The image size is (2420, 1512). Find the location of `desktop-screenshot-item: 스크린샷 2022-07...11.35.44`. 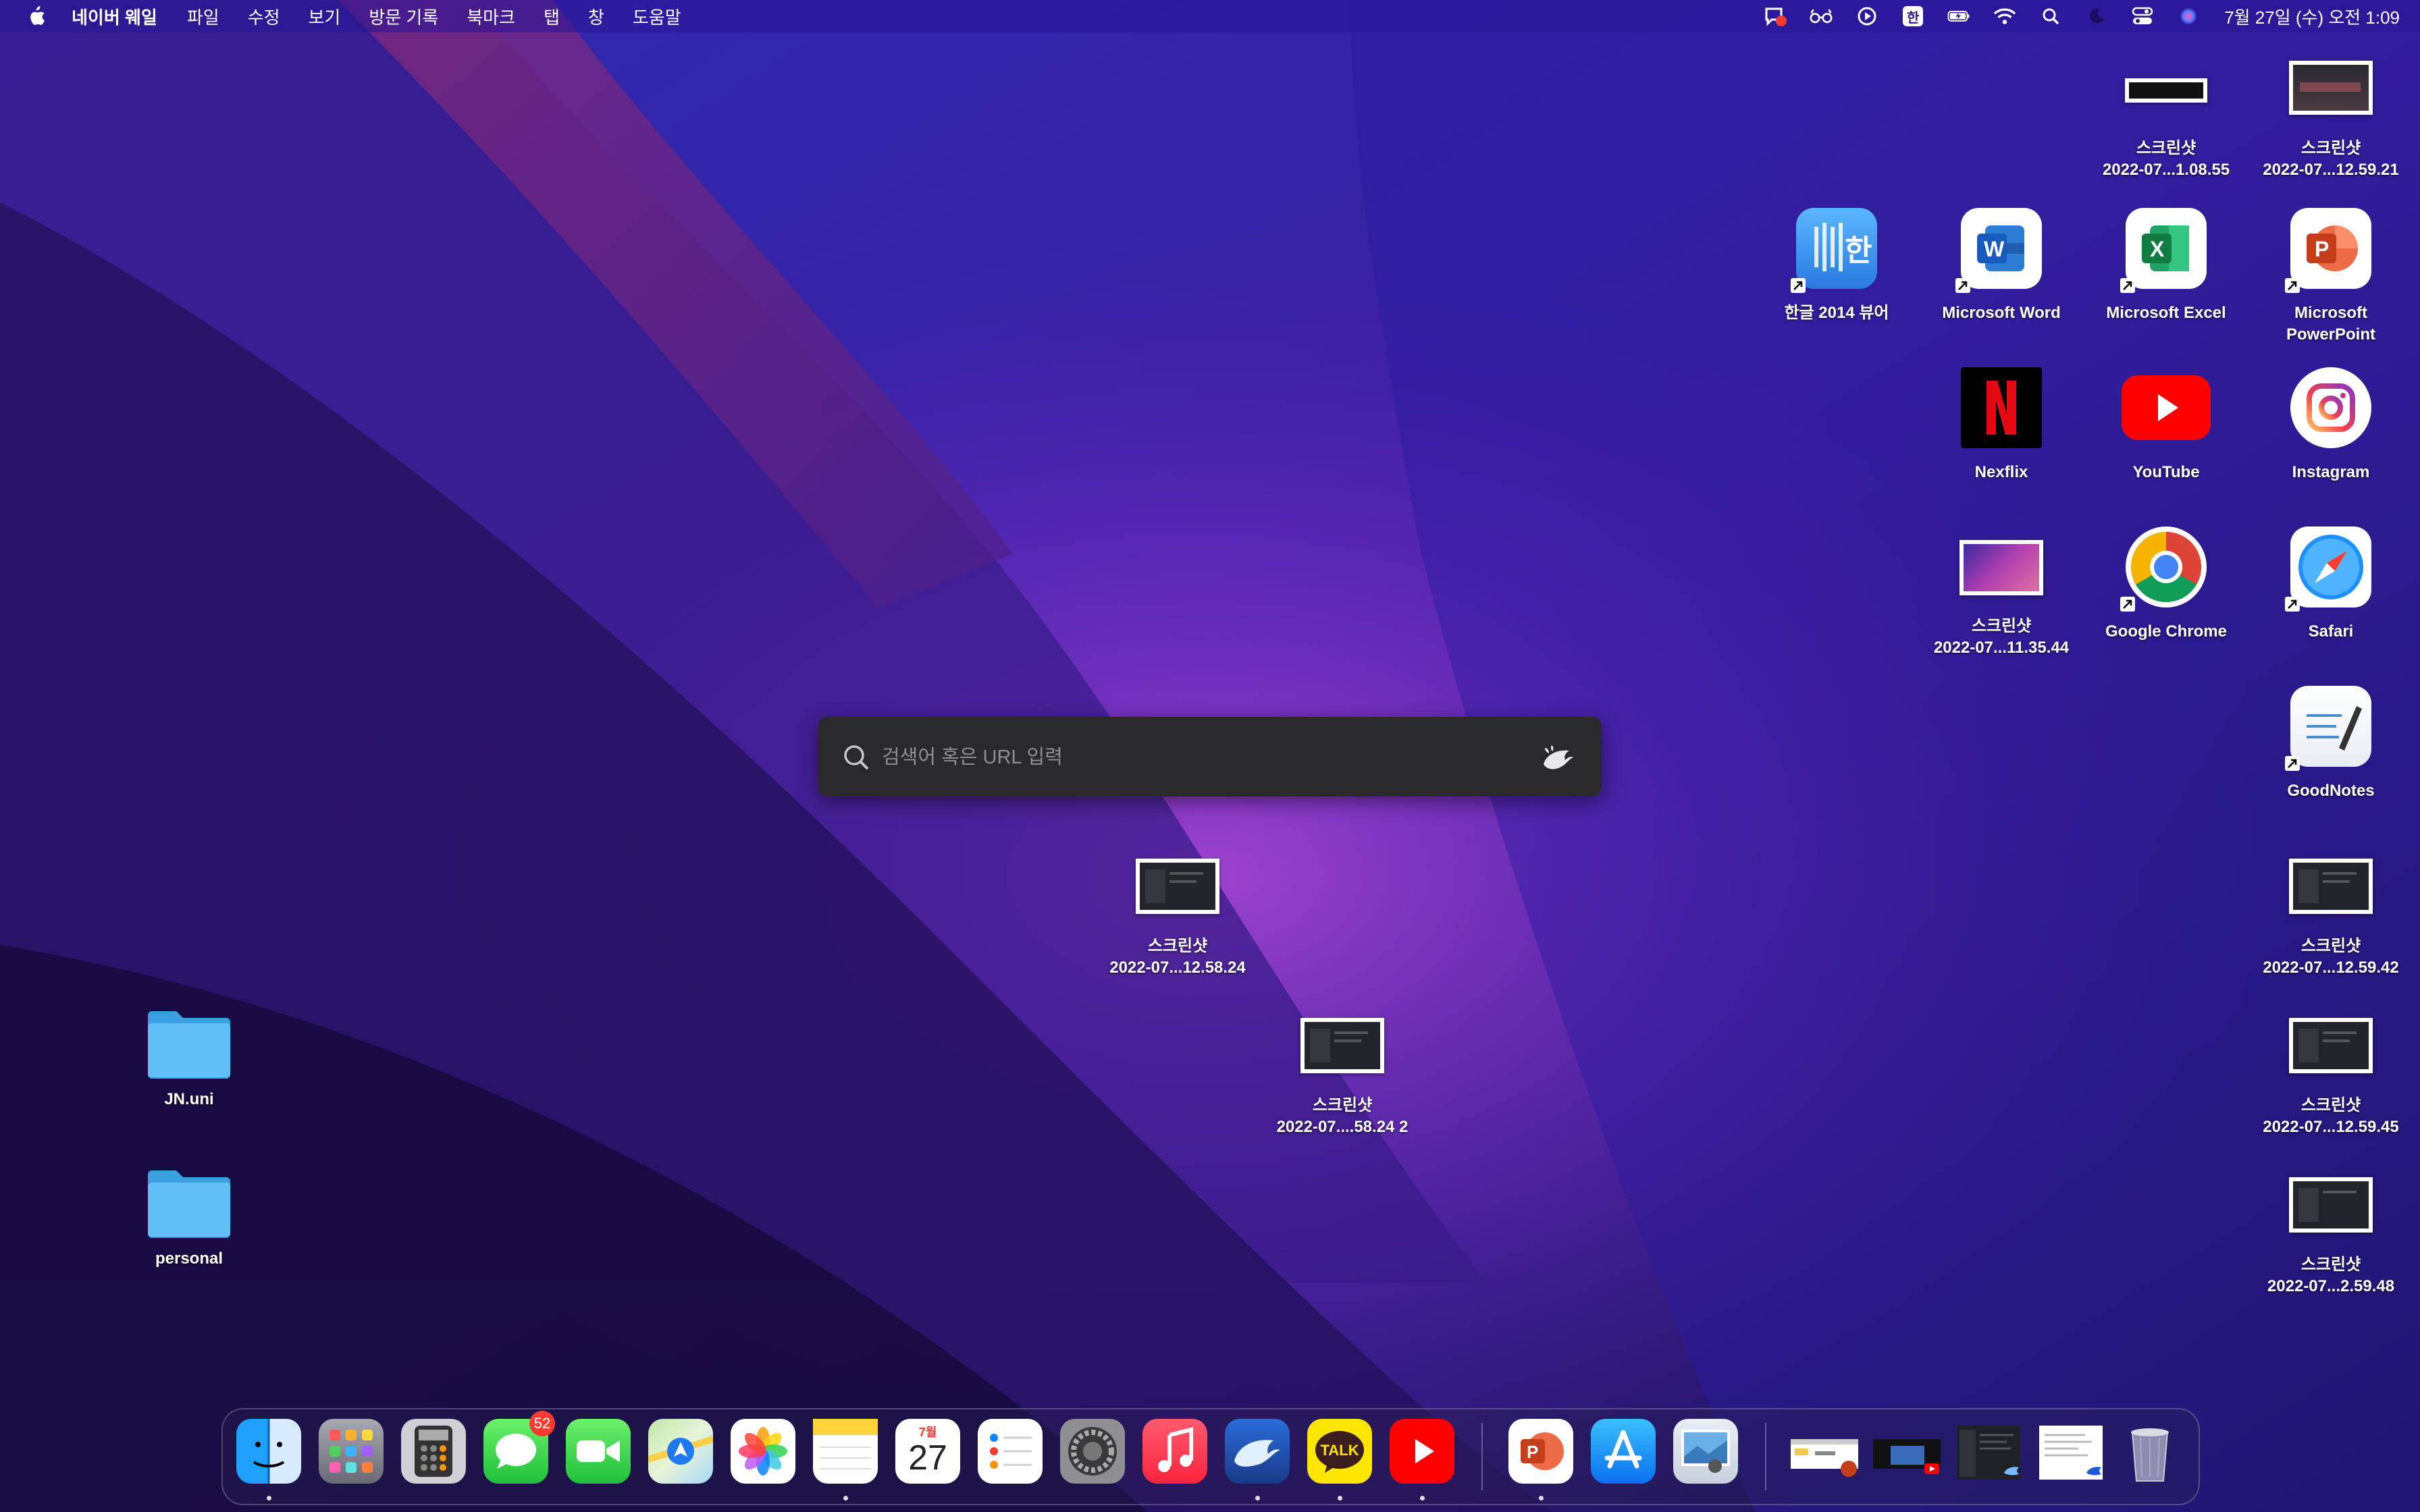

desktop-screenshot-item: 스크린샷 2022-07...11.35.44 is located at coordinates (2001, 592).